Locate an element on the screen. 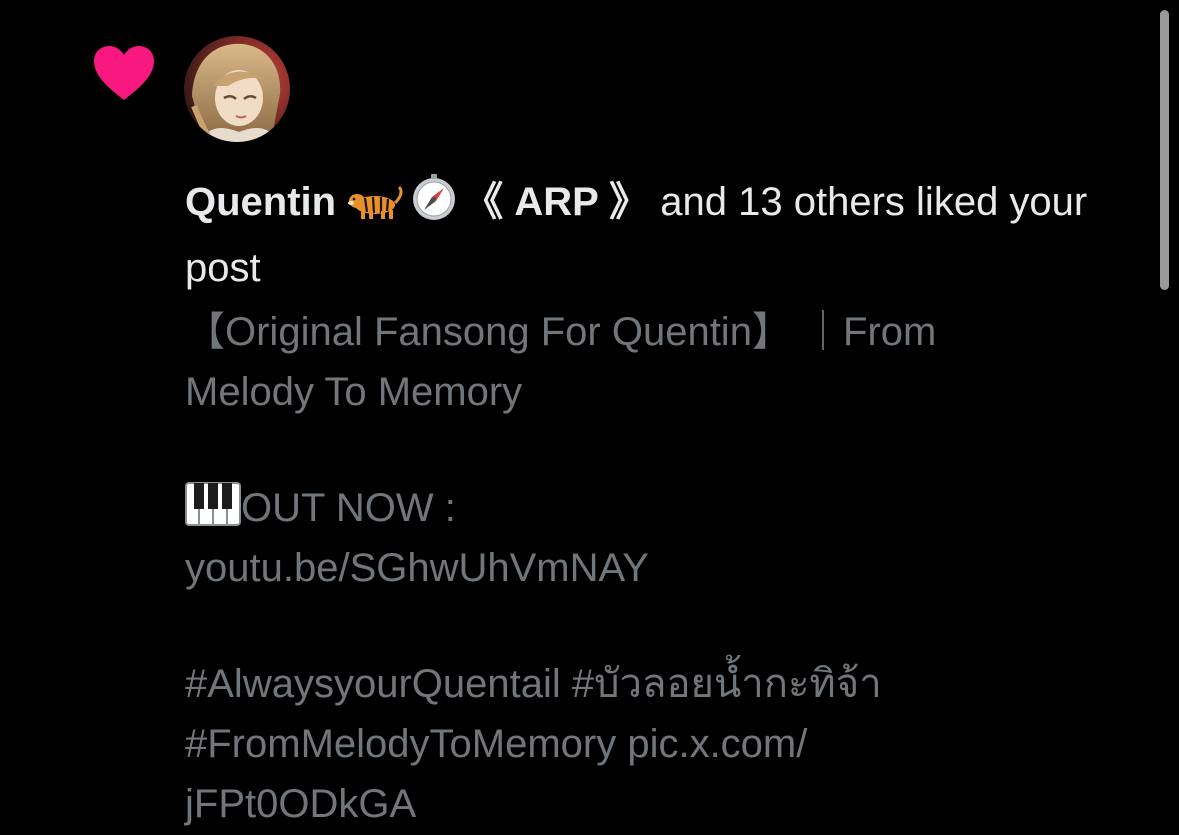 The width and height of the screenshot is (1179, 835). actor-name: Quentin is located at coordinates (260, 202).